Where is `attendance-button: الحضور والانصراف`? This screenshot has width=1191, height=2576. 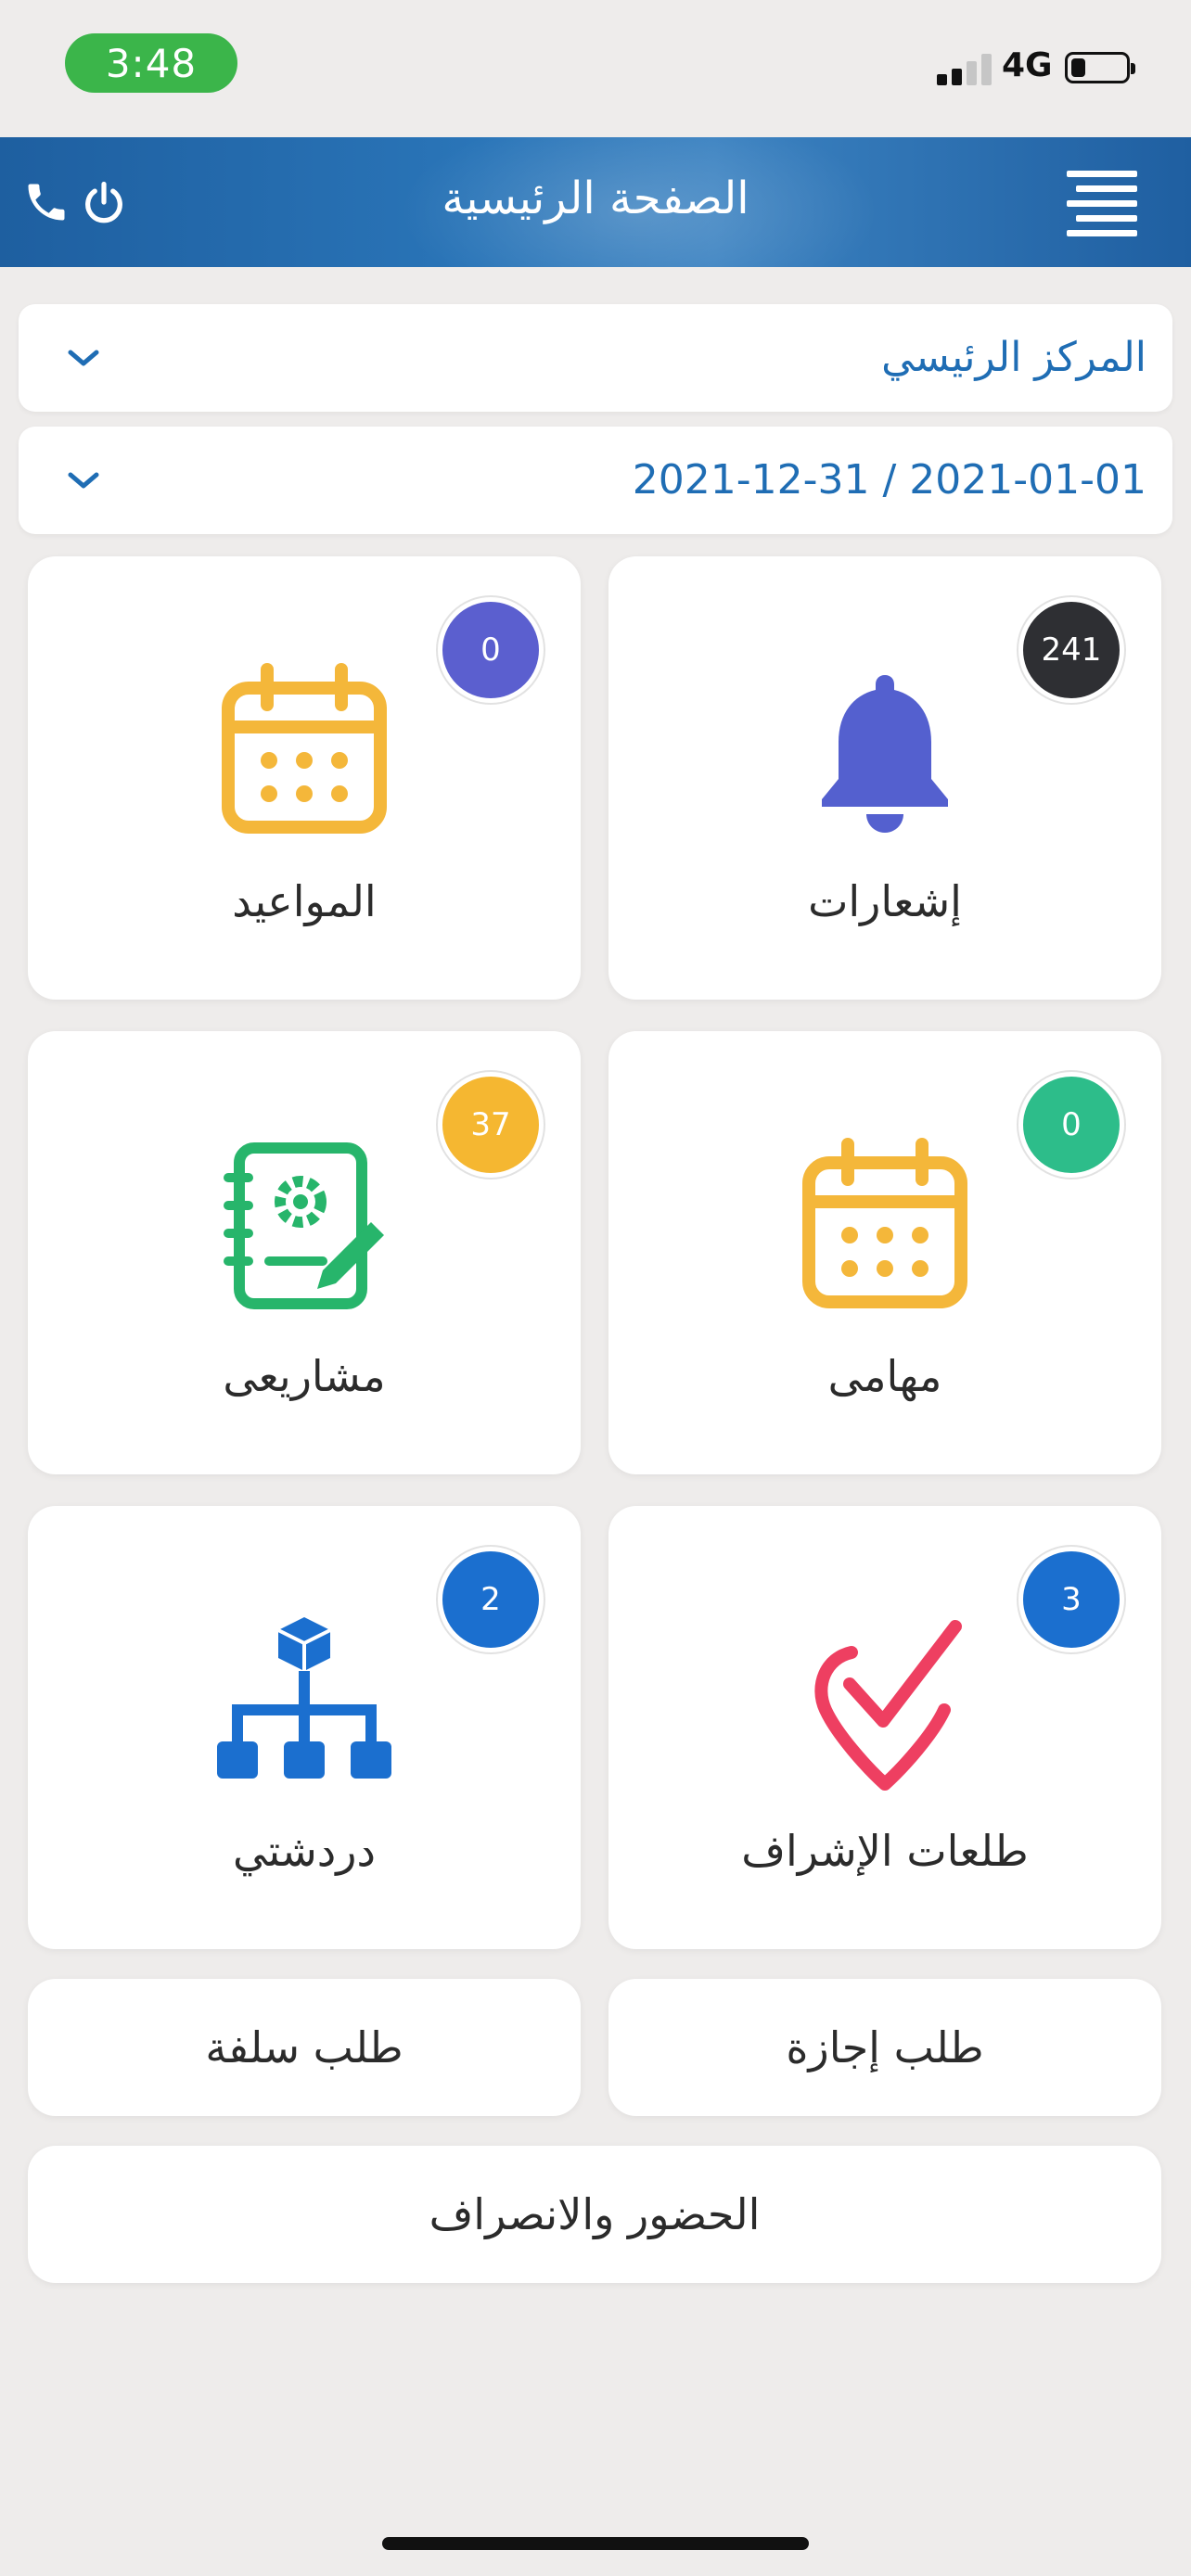
attendance-button: الحضور والانصراف is located at coordinates (594, 2214).